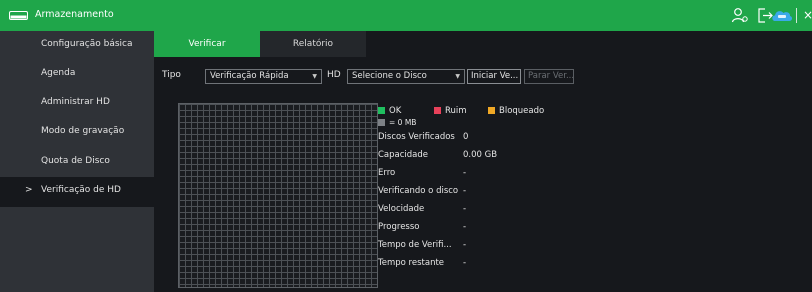 The width and height of the screenshot is (812, 292). Describe the element at coordinates (796, 15) in the screenshot. I see `toolbar-separator` at that location.